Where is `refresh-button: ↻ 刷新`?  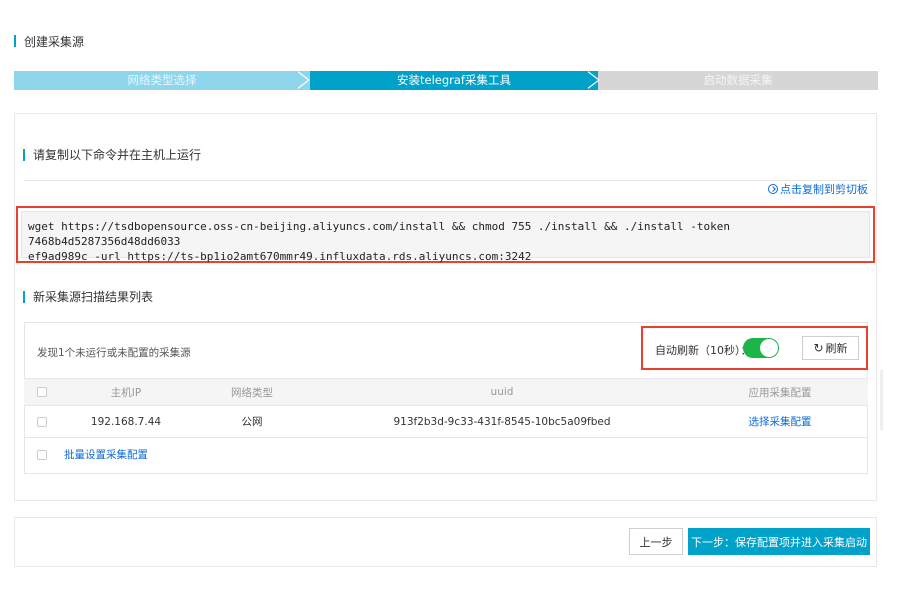 refresh-button: ↻ 刷新 is located at coordinates (830, 348).